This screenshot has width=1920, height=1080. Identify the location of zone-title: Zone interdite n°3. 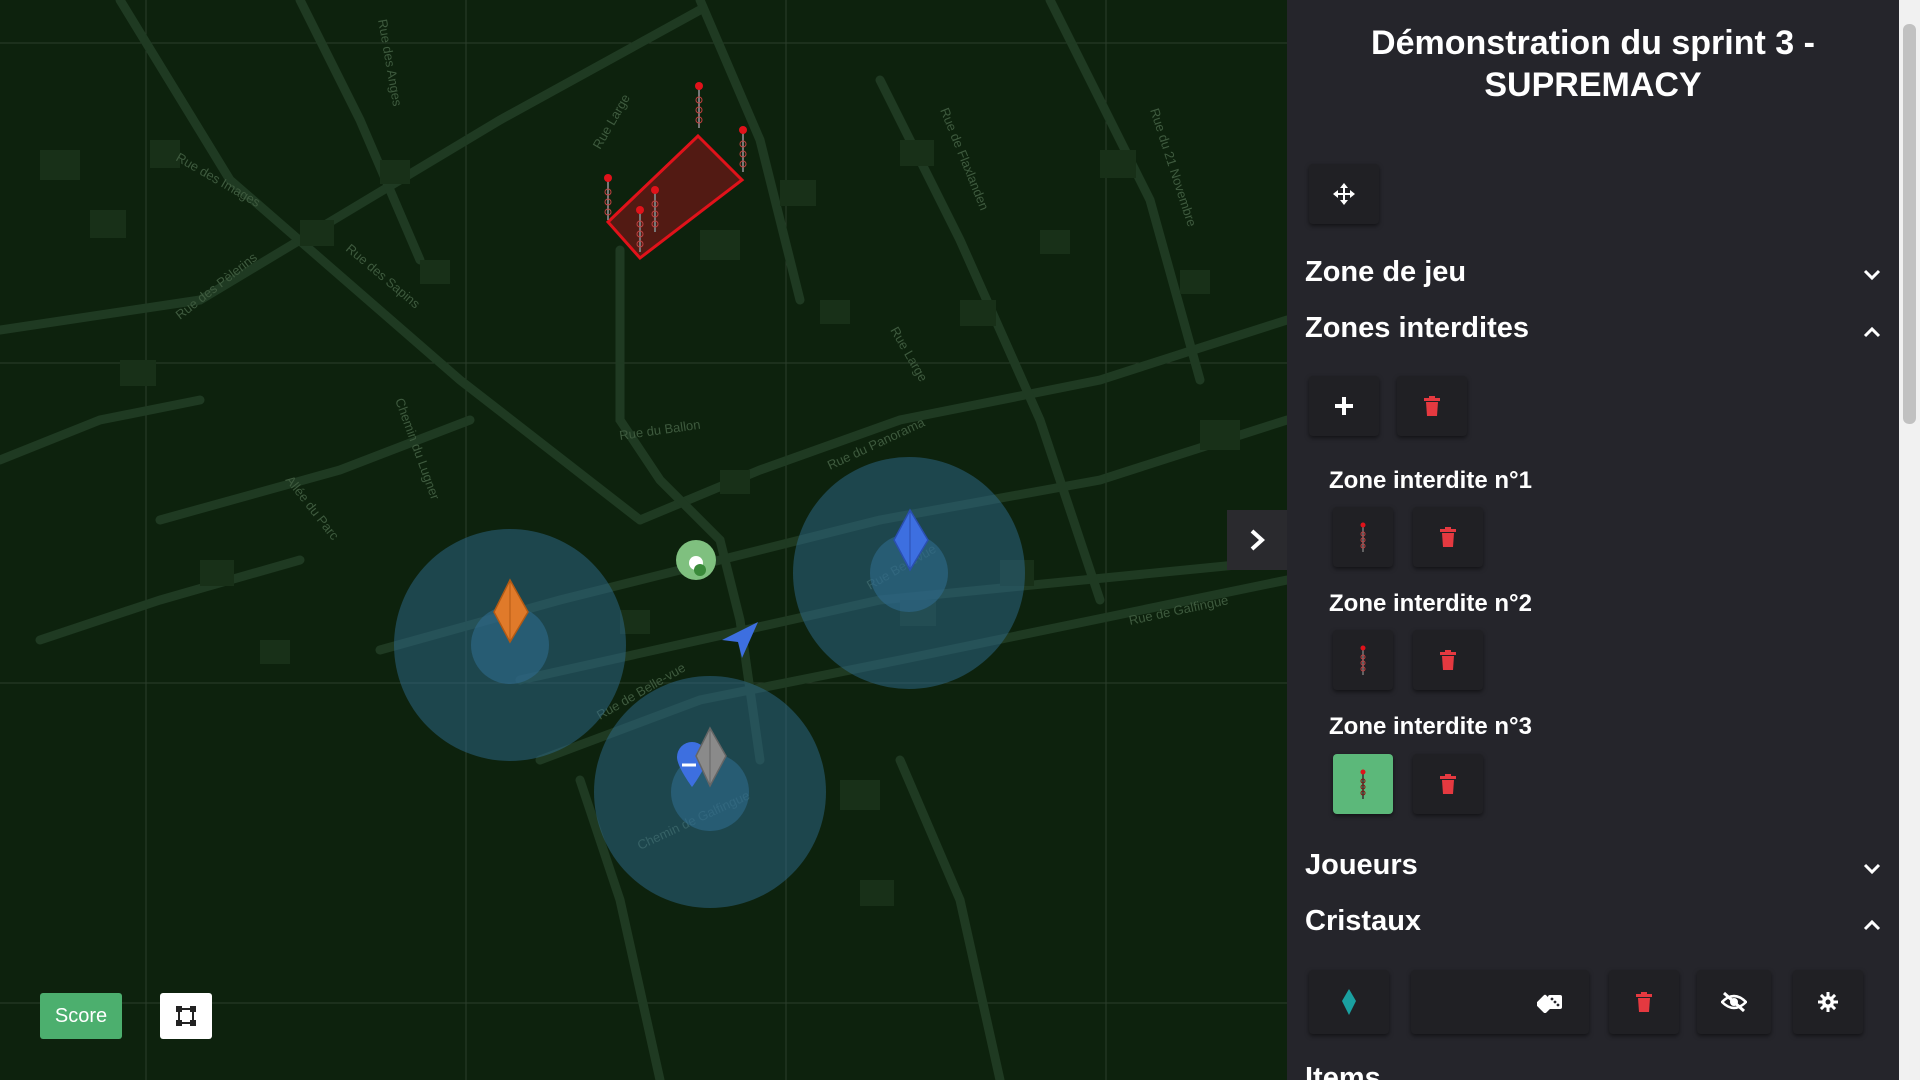
(1430, 726).